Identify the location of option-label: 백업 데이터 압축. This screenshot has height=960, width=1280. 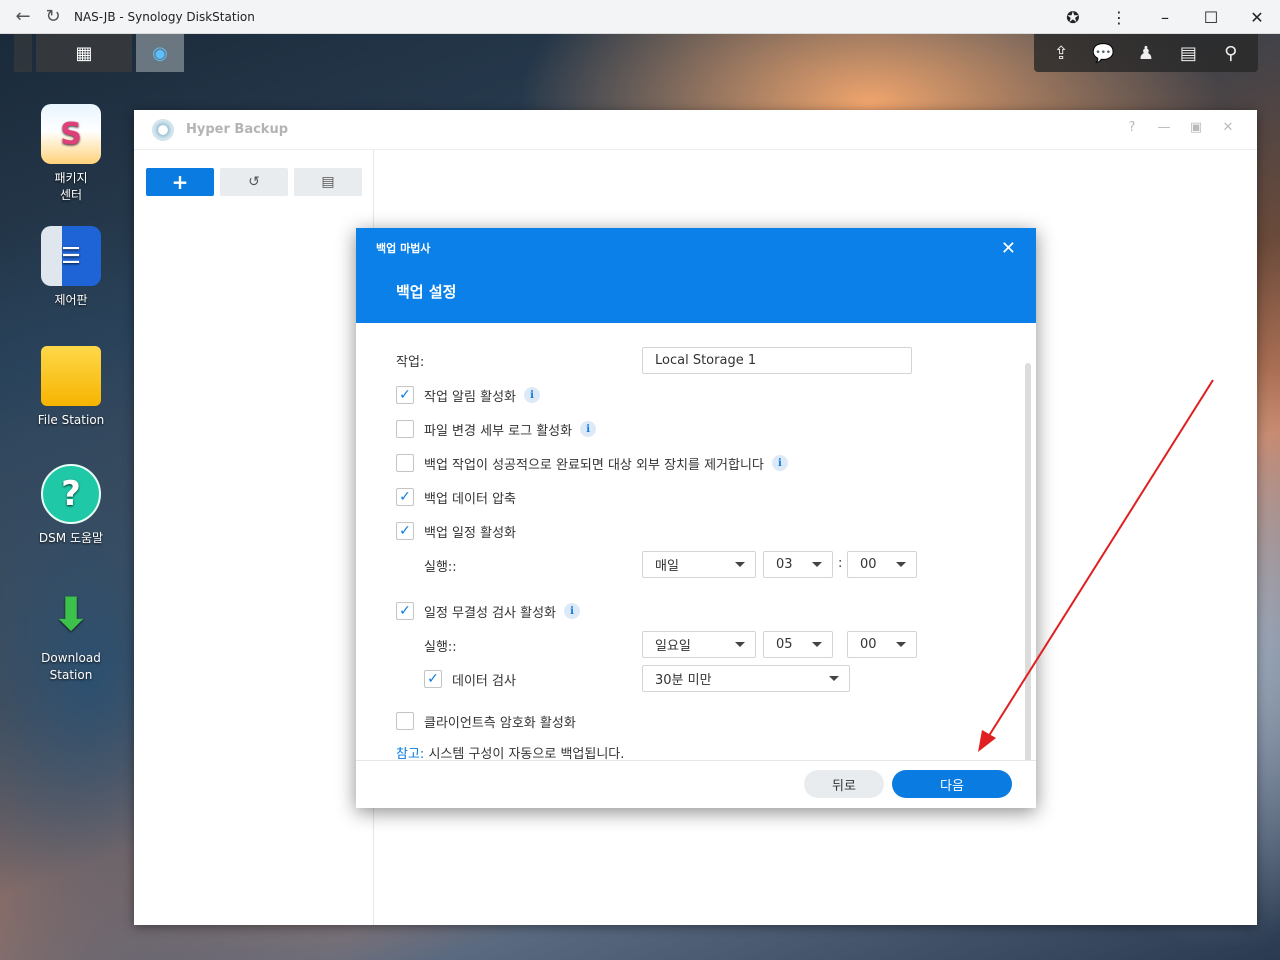
(470, 499).